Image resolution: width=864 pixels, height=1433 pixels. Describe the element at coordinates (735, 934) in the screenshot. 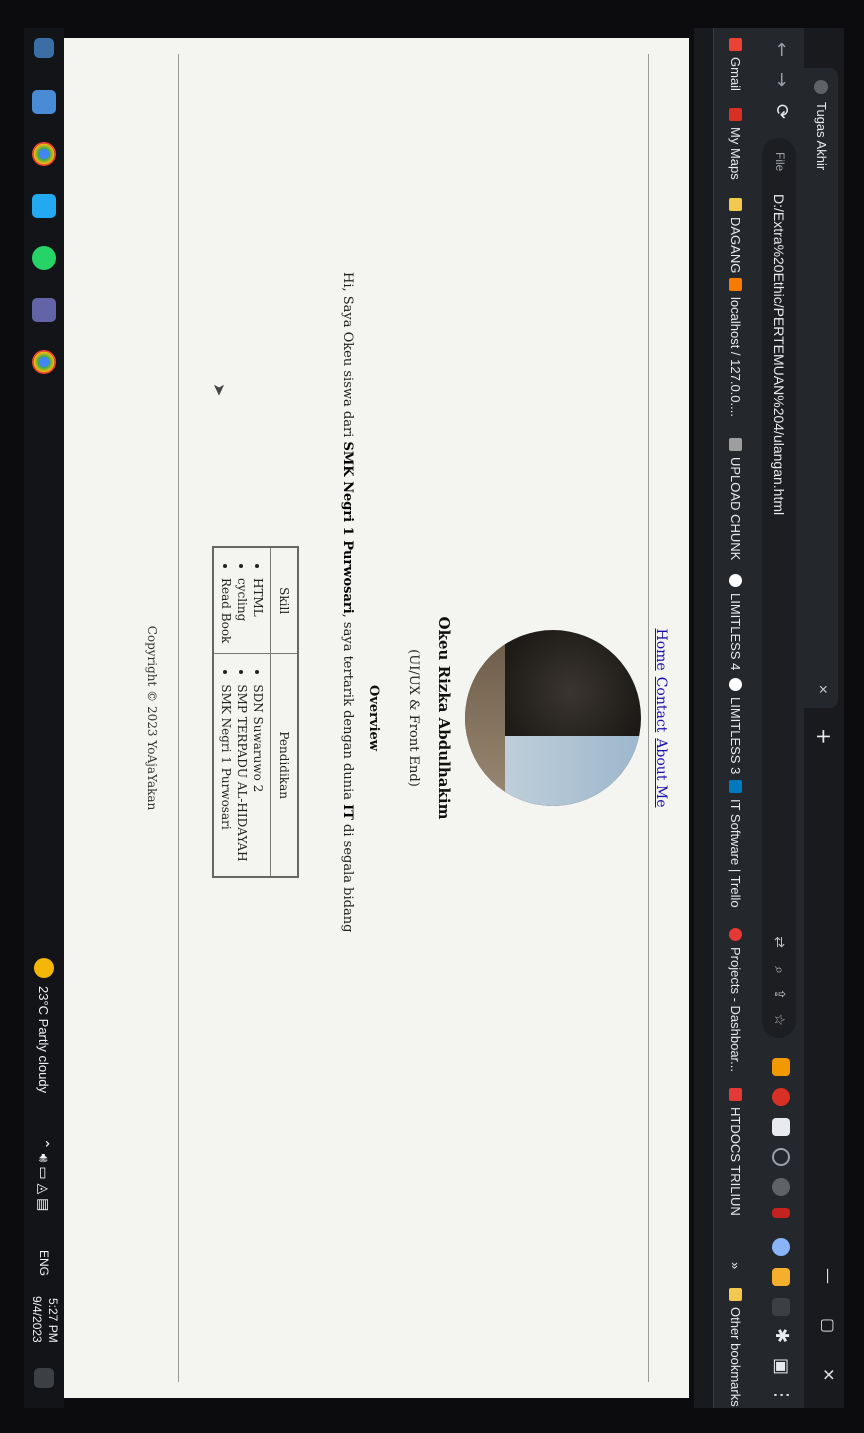

I see `projects-icon` at that location.